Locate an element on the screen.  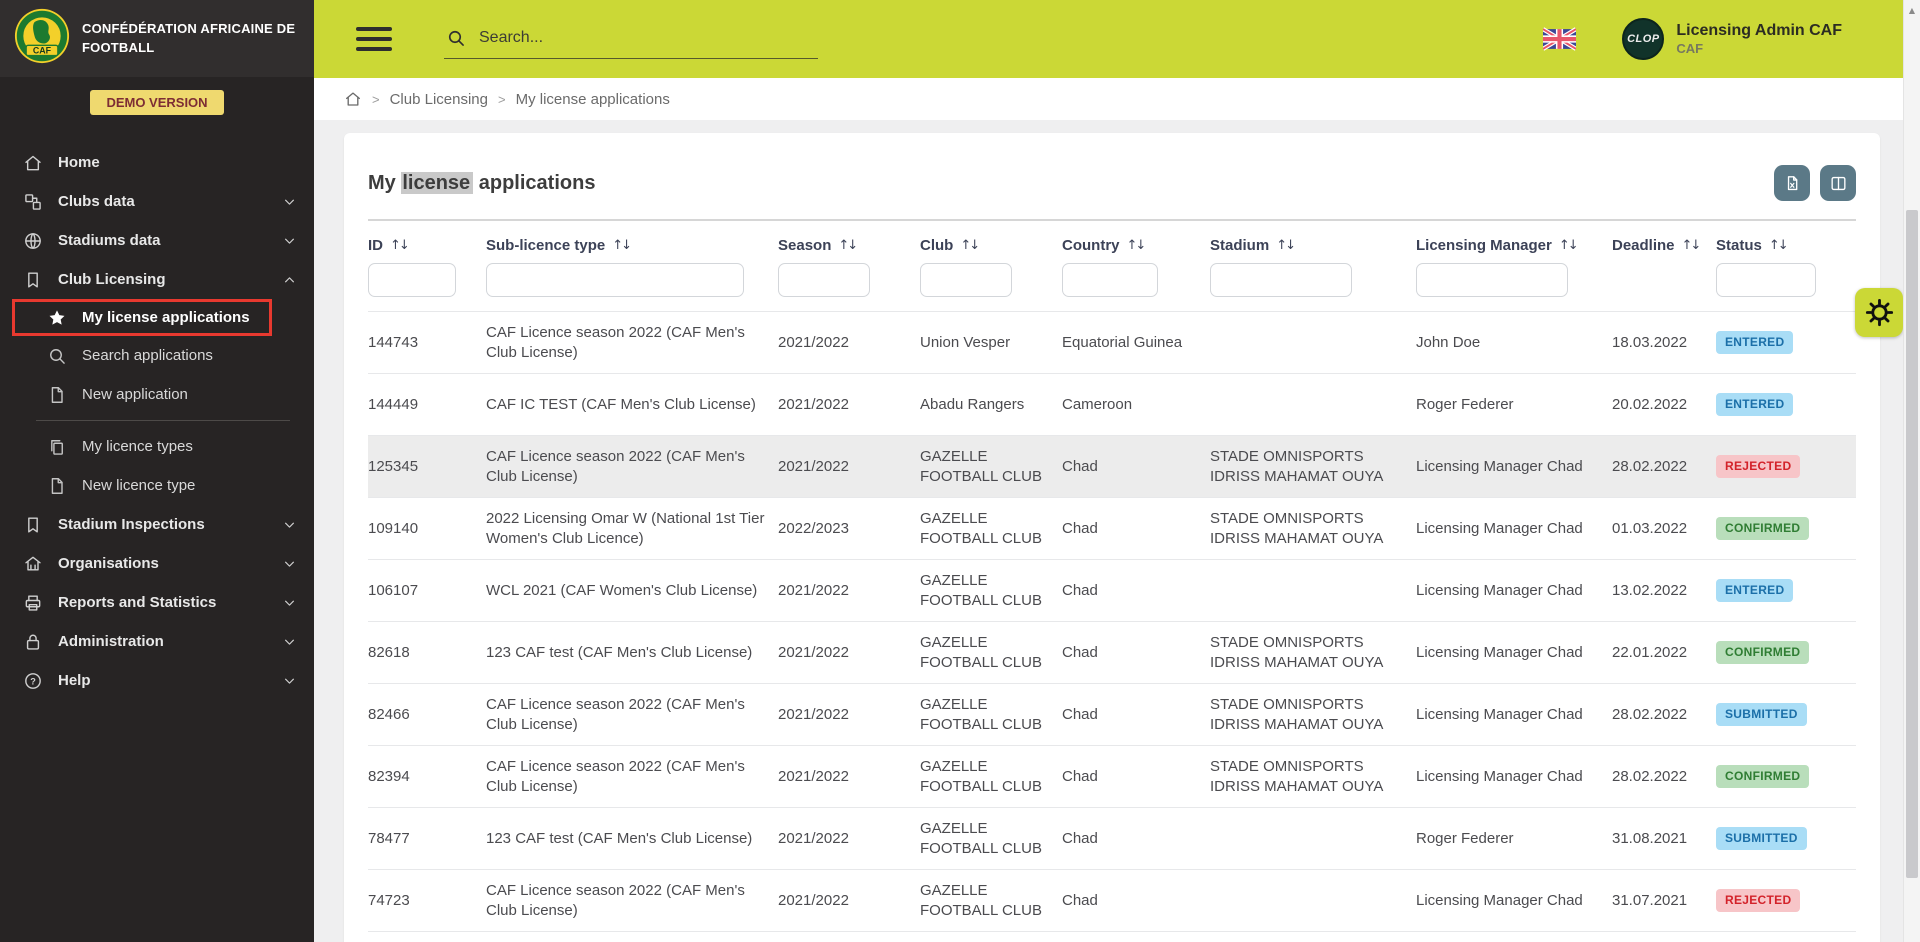
column-header-country: Country ↑↓ is located at coordinates (1136, 245).